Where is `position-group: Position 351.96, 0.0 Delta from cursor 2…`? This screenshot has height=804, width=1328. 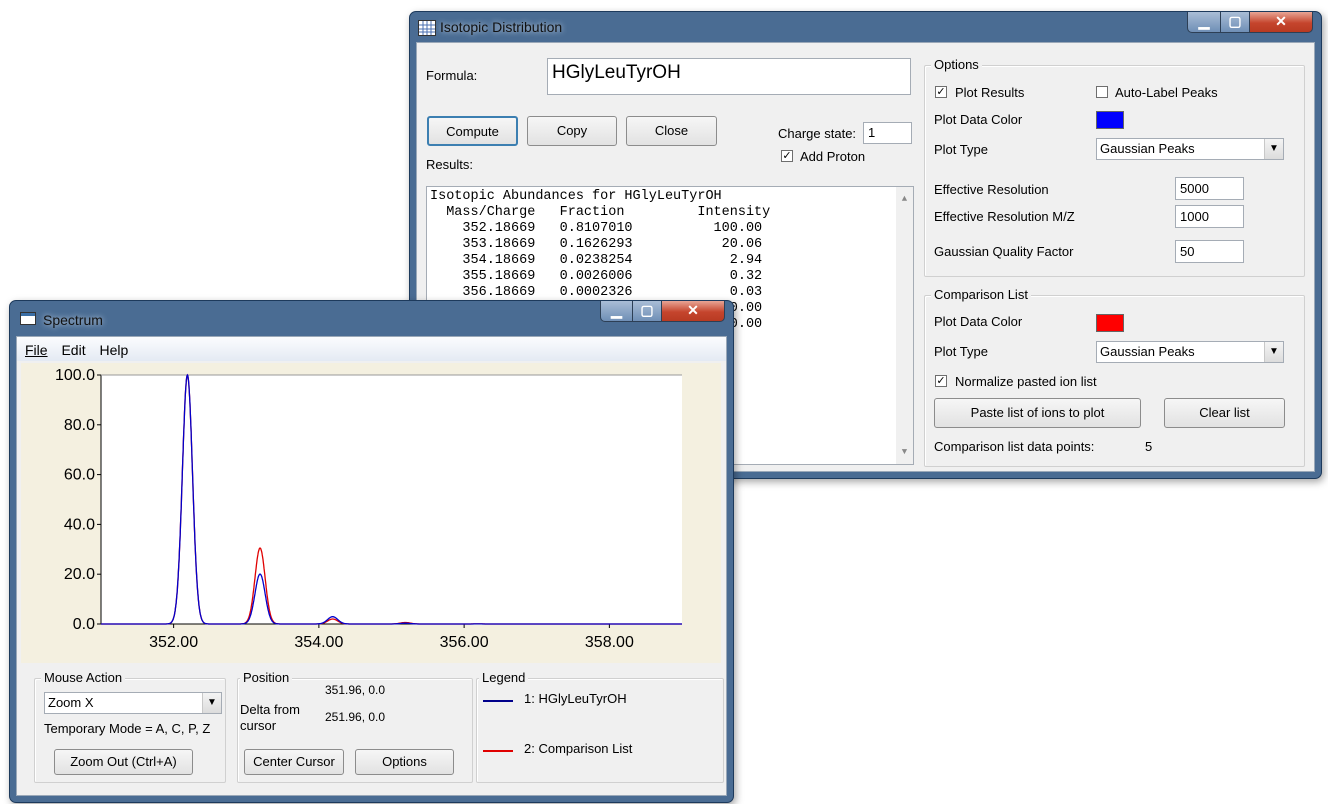
position-group: Position 351.96, 0.0 Delta from cursor 2… is located at coordinates (355, 726).